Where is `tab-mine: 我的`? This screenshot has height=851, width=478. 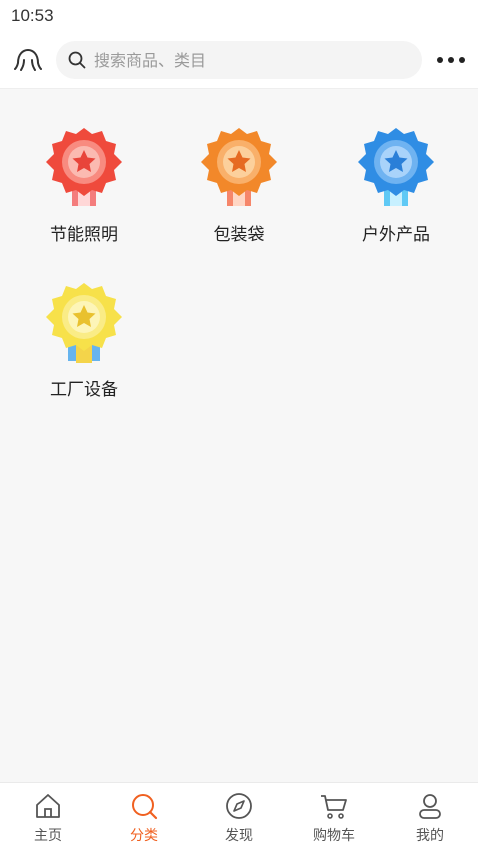 tab-mine: 我的 is located at coordinates (430, 817).